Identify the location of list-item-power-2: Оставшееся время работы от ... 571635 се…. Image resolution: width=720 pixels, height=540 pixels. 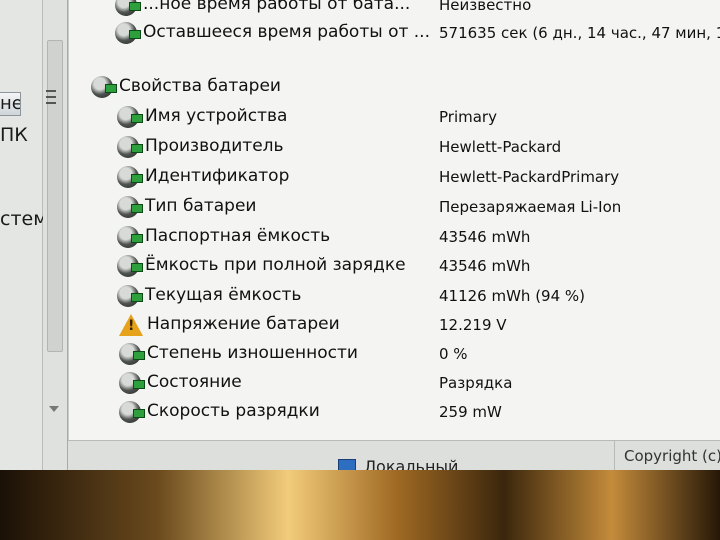
(394, 34).